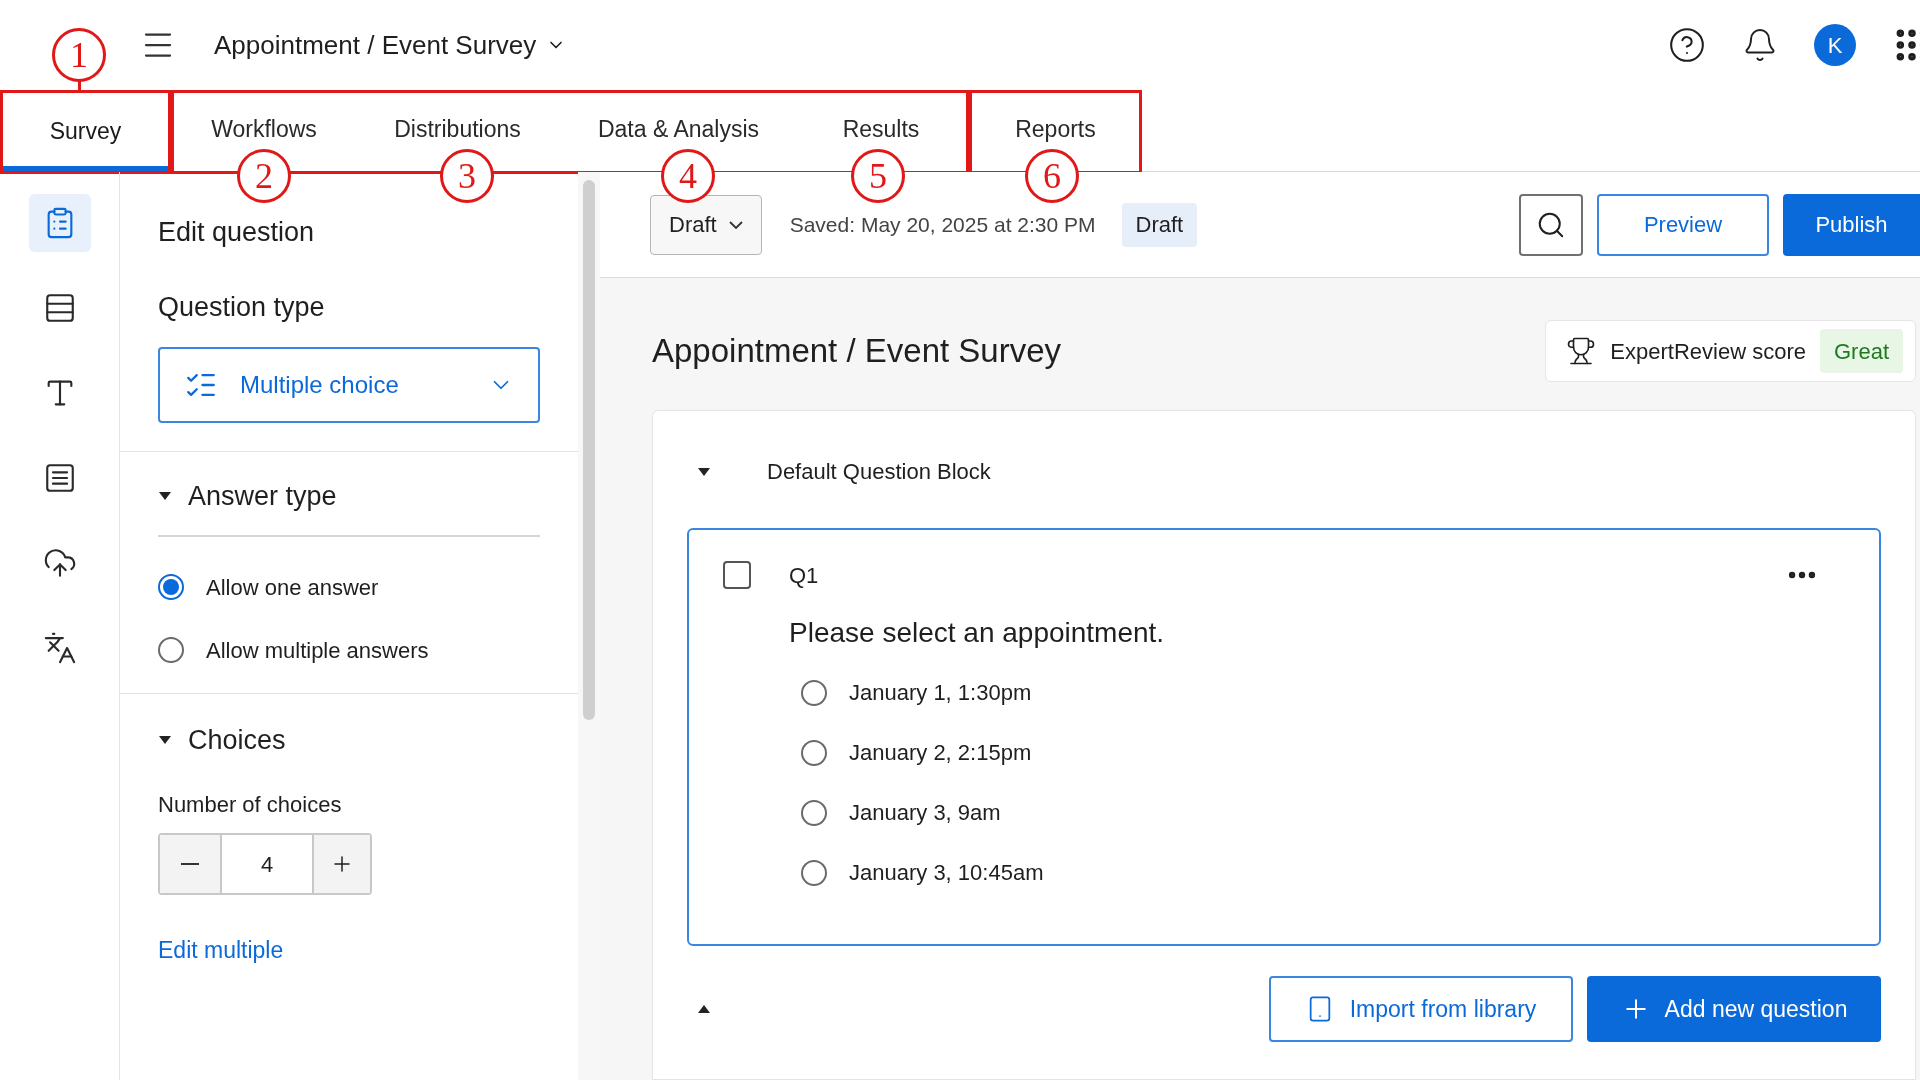 The height and width of the screenshot is (1080, 1920). What do you see at coordinates (946, 873) in the screenshot?
I see `choice-label: January 3, 10:45am` at bounding box center [946, 873].